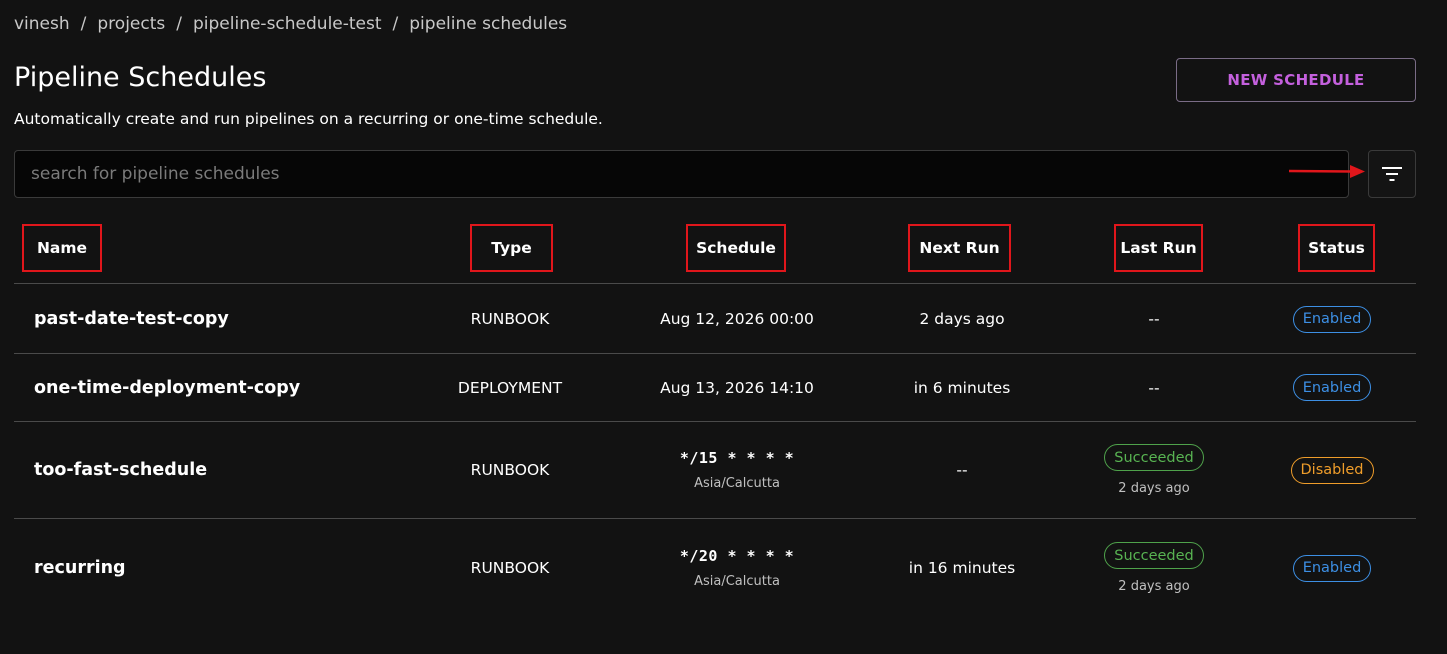 This screenshot has height=654, width=1447. I want to click on breadcrumb-item-projects: projects, so click(131, 24).